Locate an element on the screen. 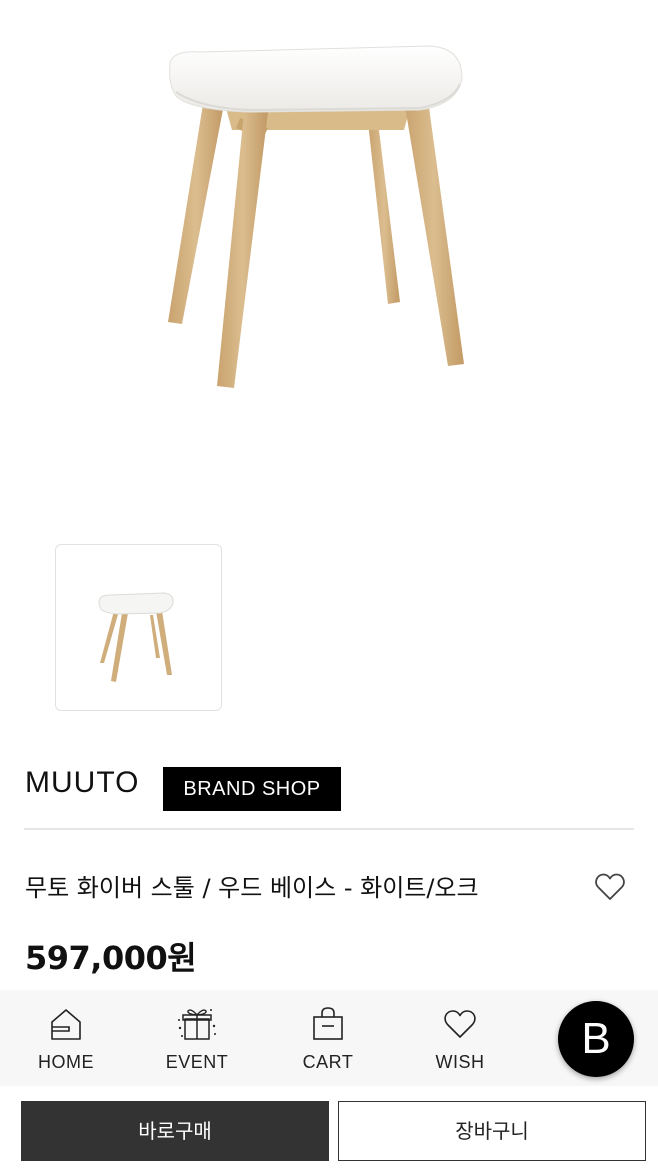  nav-home-label: HOME is located at coordinates (66, 1062).